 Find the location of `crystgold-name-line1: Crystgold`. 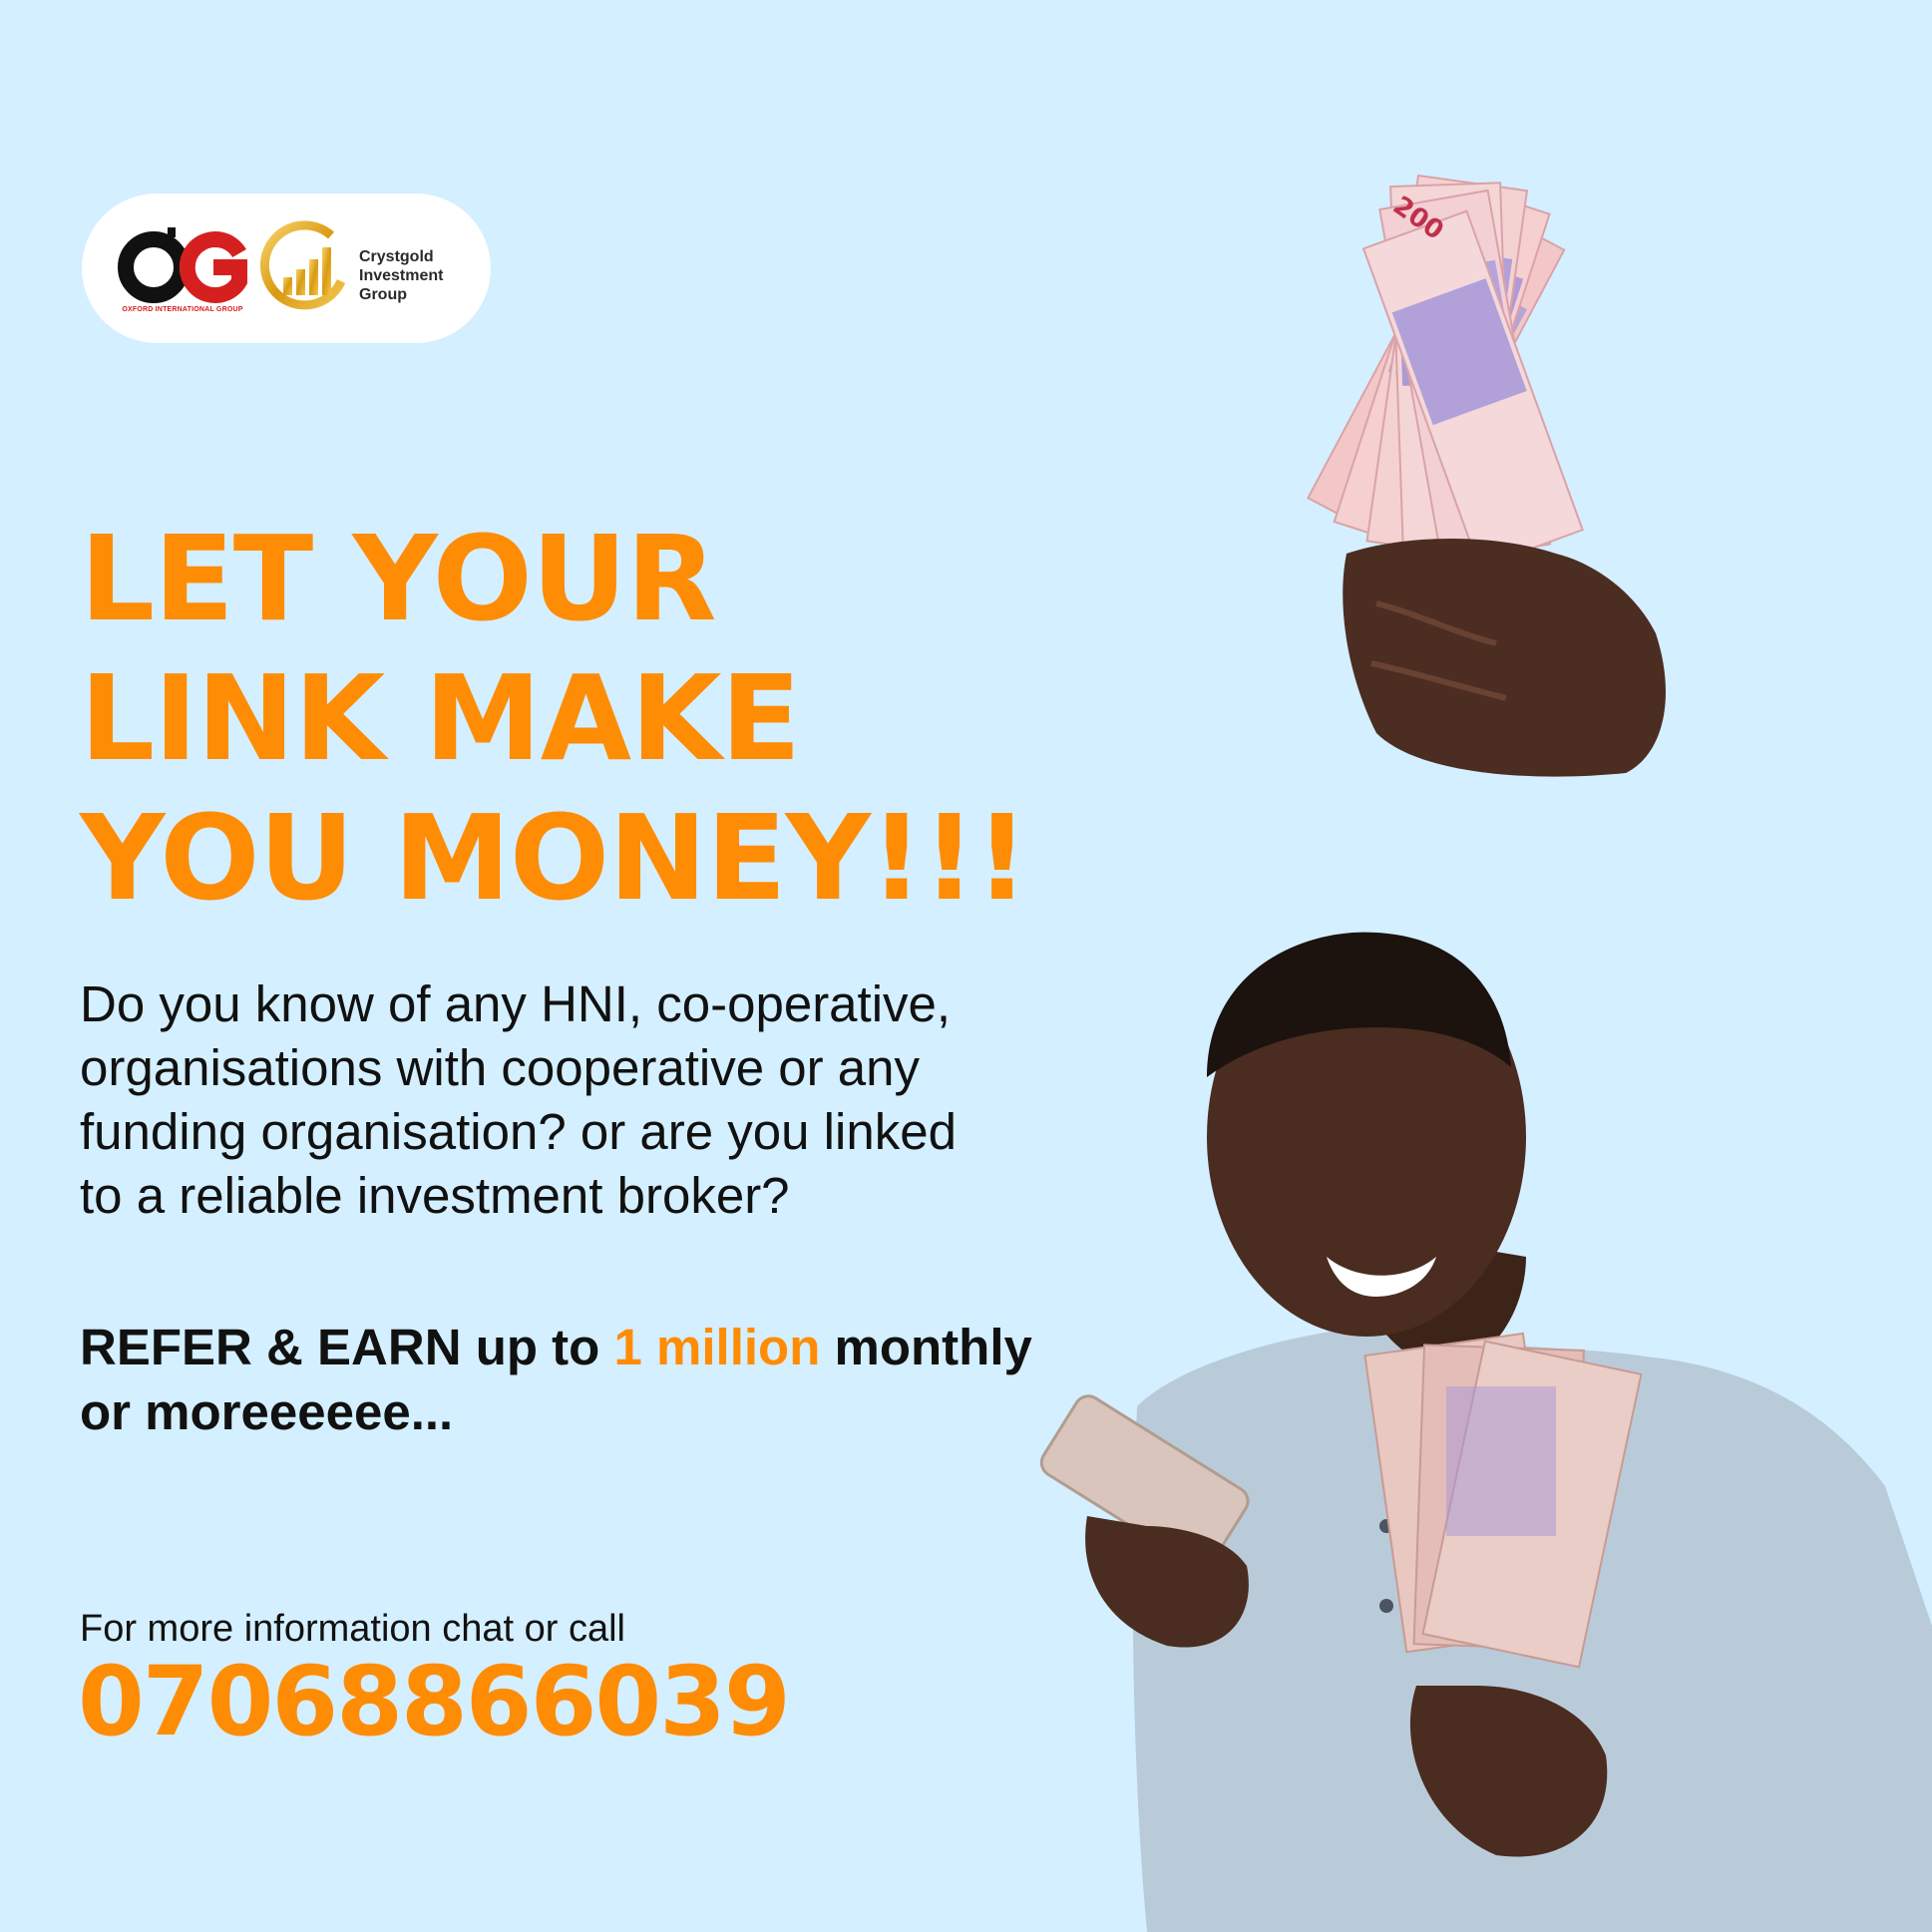

crystgold-name-line1: Crystgold is located at coordinates (397, 257).